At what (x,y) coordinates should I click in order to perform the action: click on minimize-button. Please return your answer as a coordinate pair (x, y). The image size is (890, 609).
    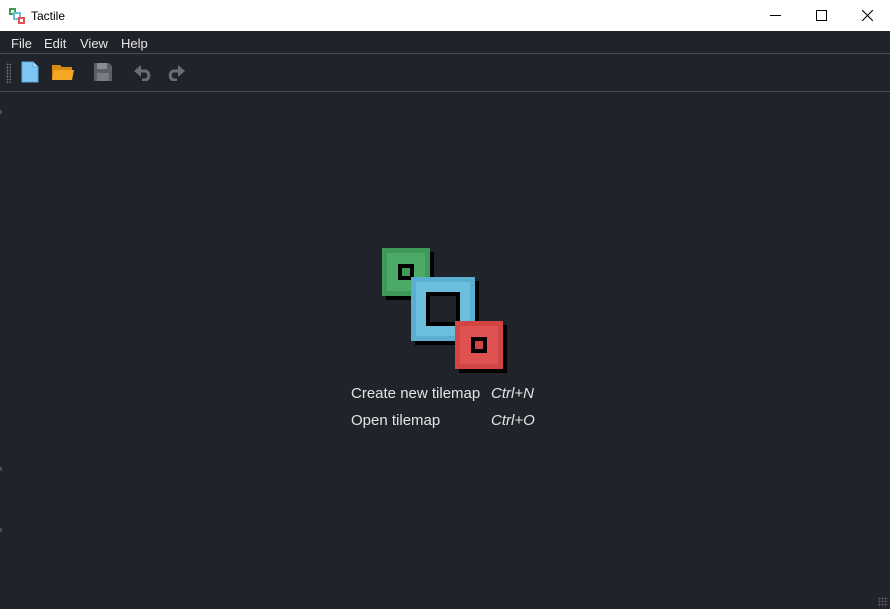
    Looking at the image, I should click on (775, 15).